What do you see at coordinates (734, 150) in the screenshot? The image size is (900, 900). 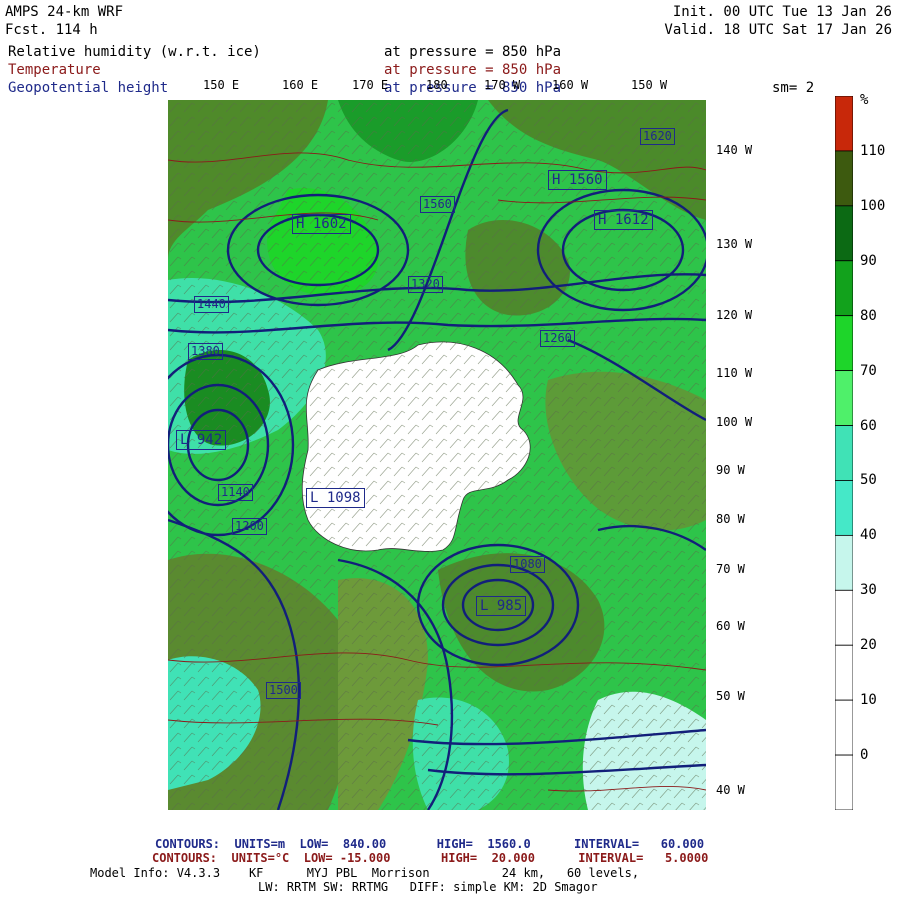 I see `lat-label-140w: 140 W` at bounding box center [734, 150].